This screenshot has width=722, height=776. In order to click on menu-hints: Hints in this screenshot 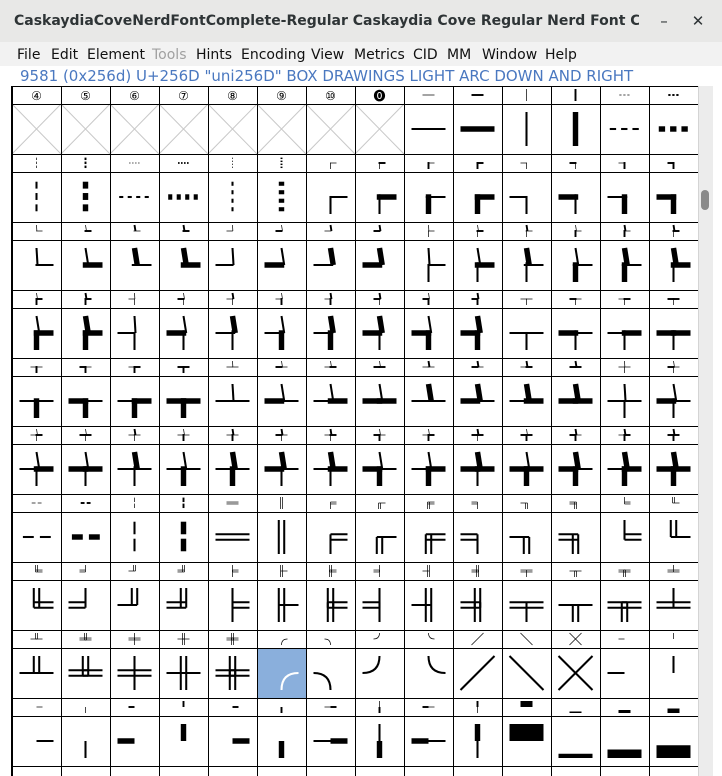, I will do `click(214, 55)`.